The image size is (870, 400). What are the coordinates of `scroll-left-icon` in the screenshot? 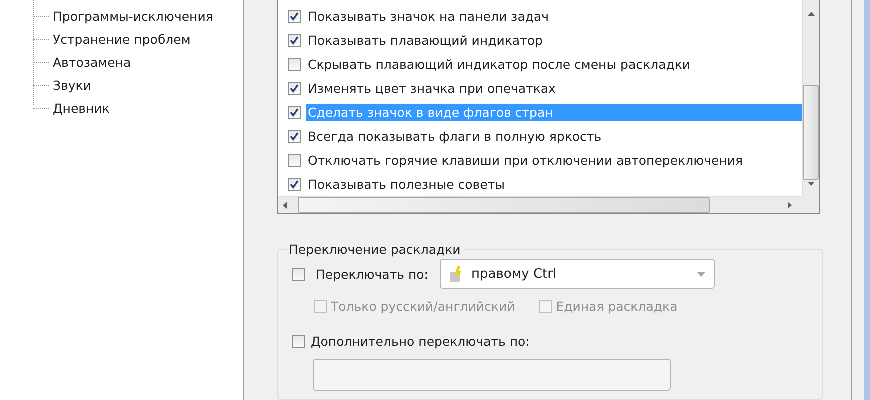 It's located at (284, 205).